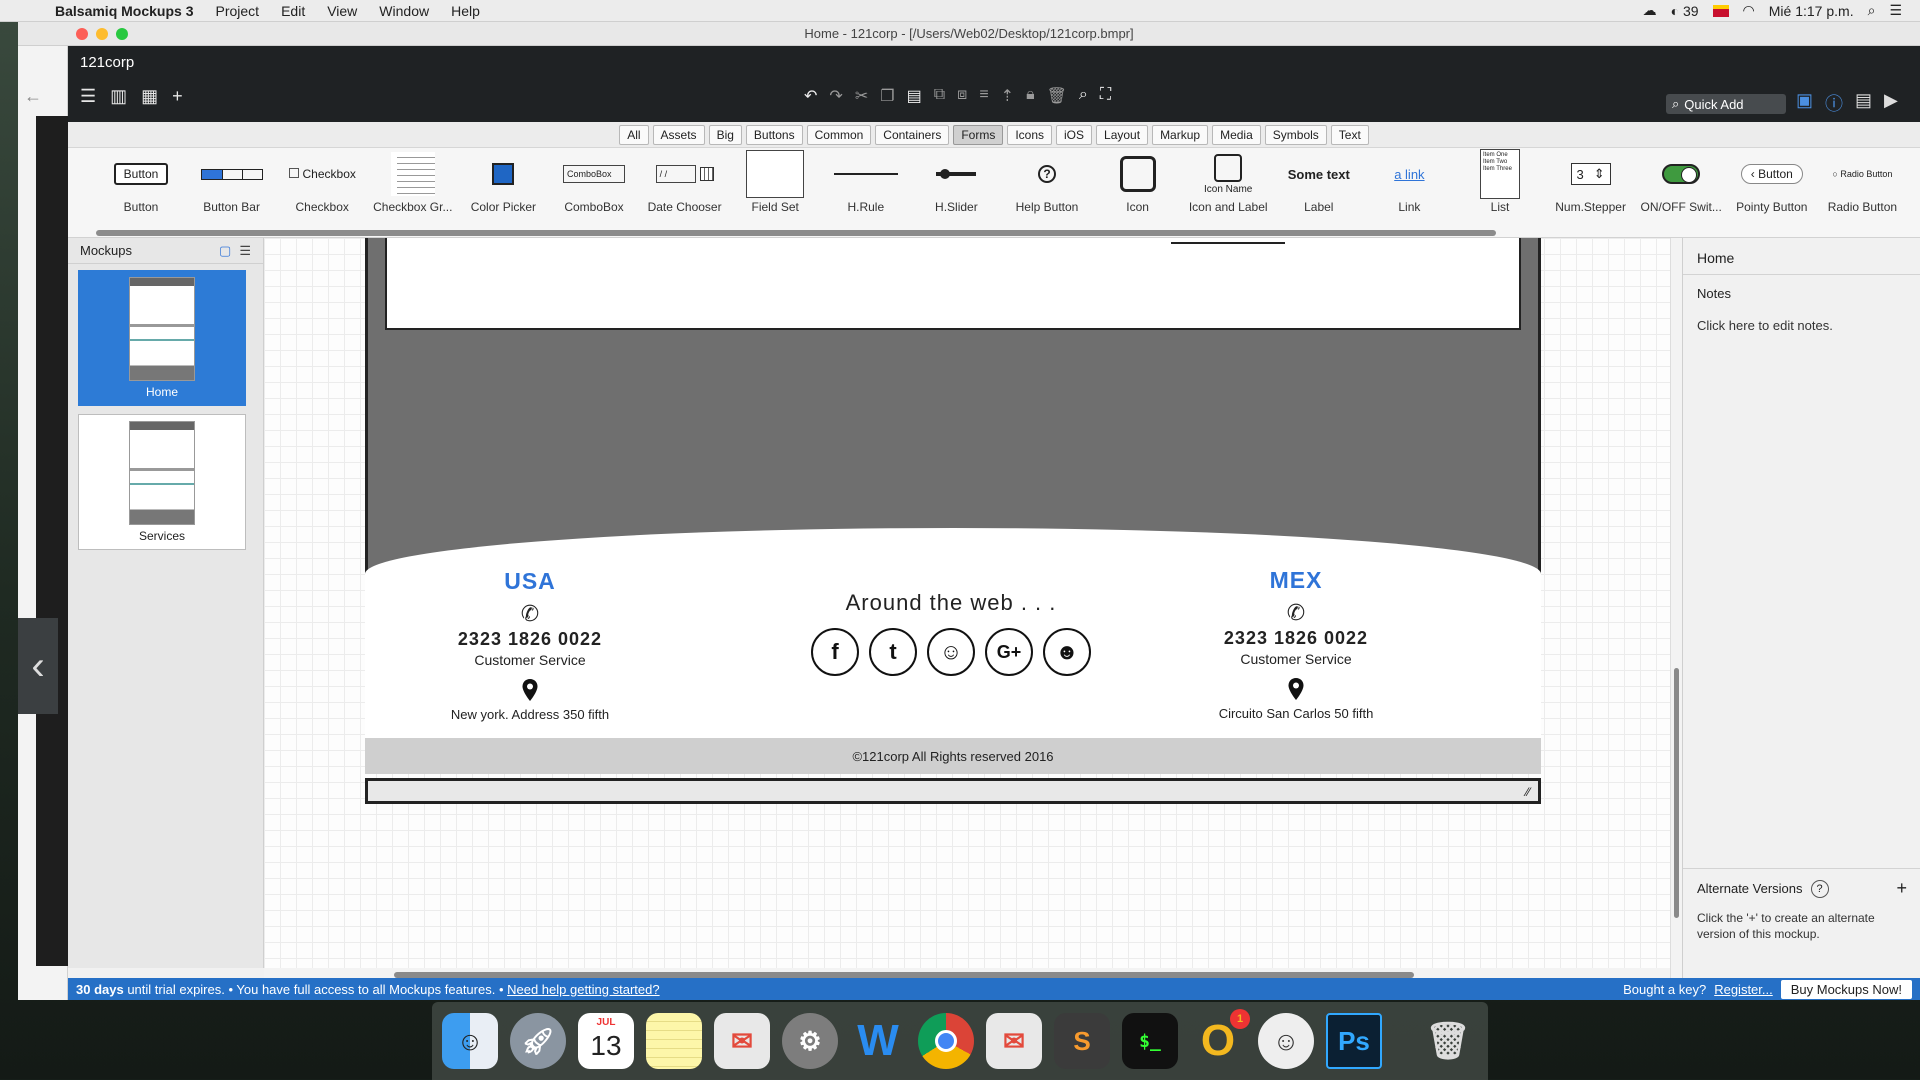  I want to click on zoom-window-button, so click(122, 33).